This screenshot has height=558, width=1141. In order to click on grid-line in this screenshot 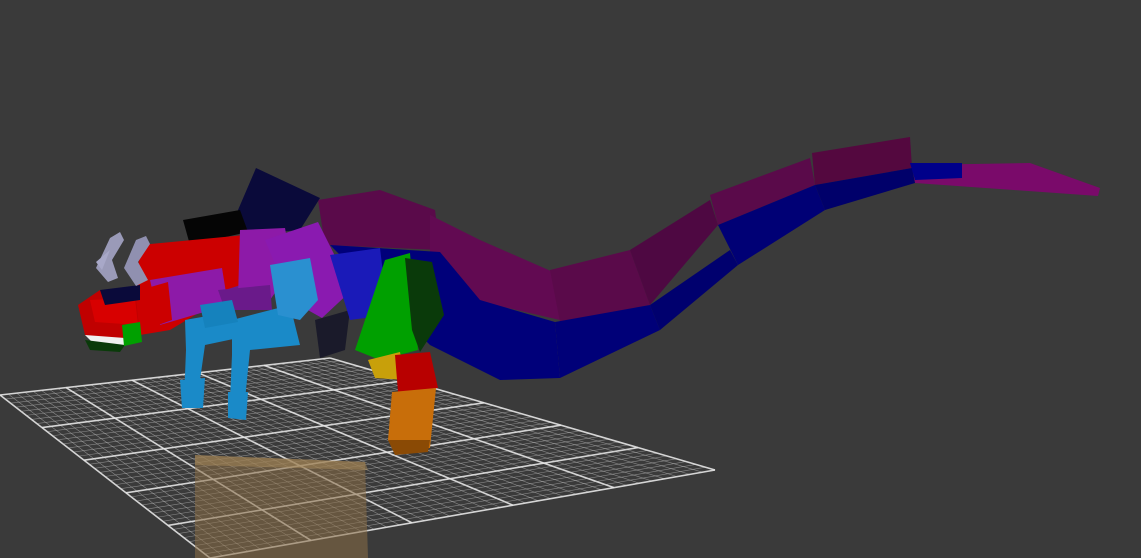, I will do `click(480, 420)`.